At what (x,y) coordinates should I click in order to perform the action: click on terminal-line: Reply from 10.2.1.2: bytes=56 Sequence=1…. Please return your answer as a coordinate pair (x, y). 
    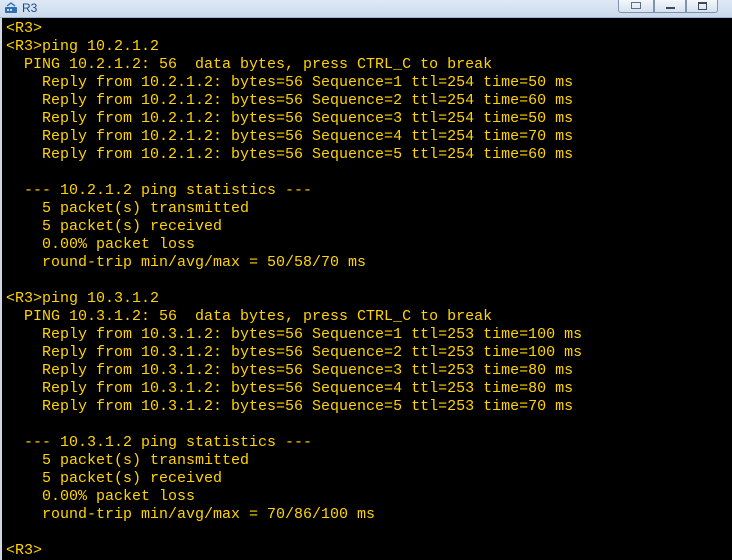
    Looking at the image, I should click on (290, 82).